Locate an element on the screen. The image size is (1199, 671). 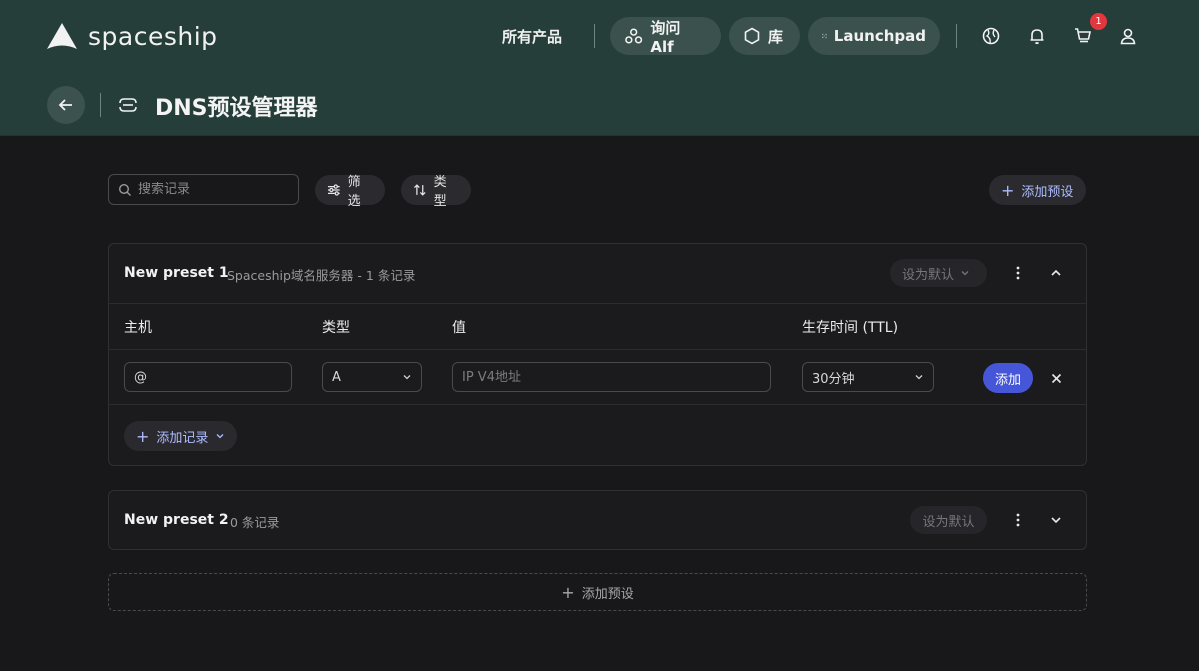
remove-row-button is located at coordinates (1056, 378).